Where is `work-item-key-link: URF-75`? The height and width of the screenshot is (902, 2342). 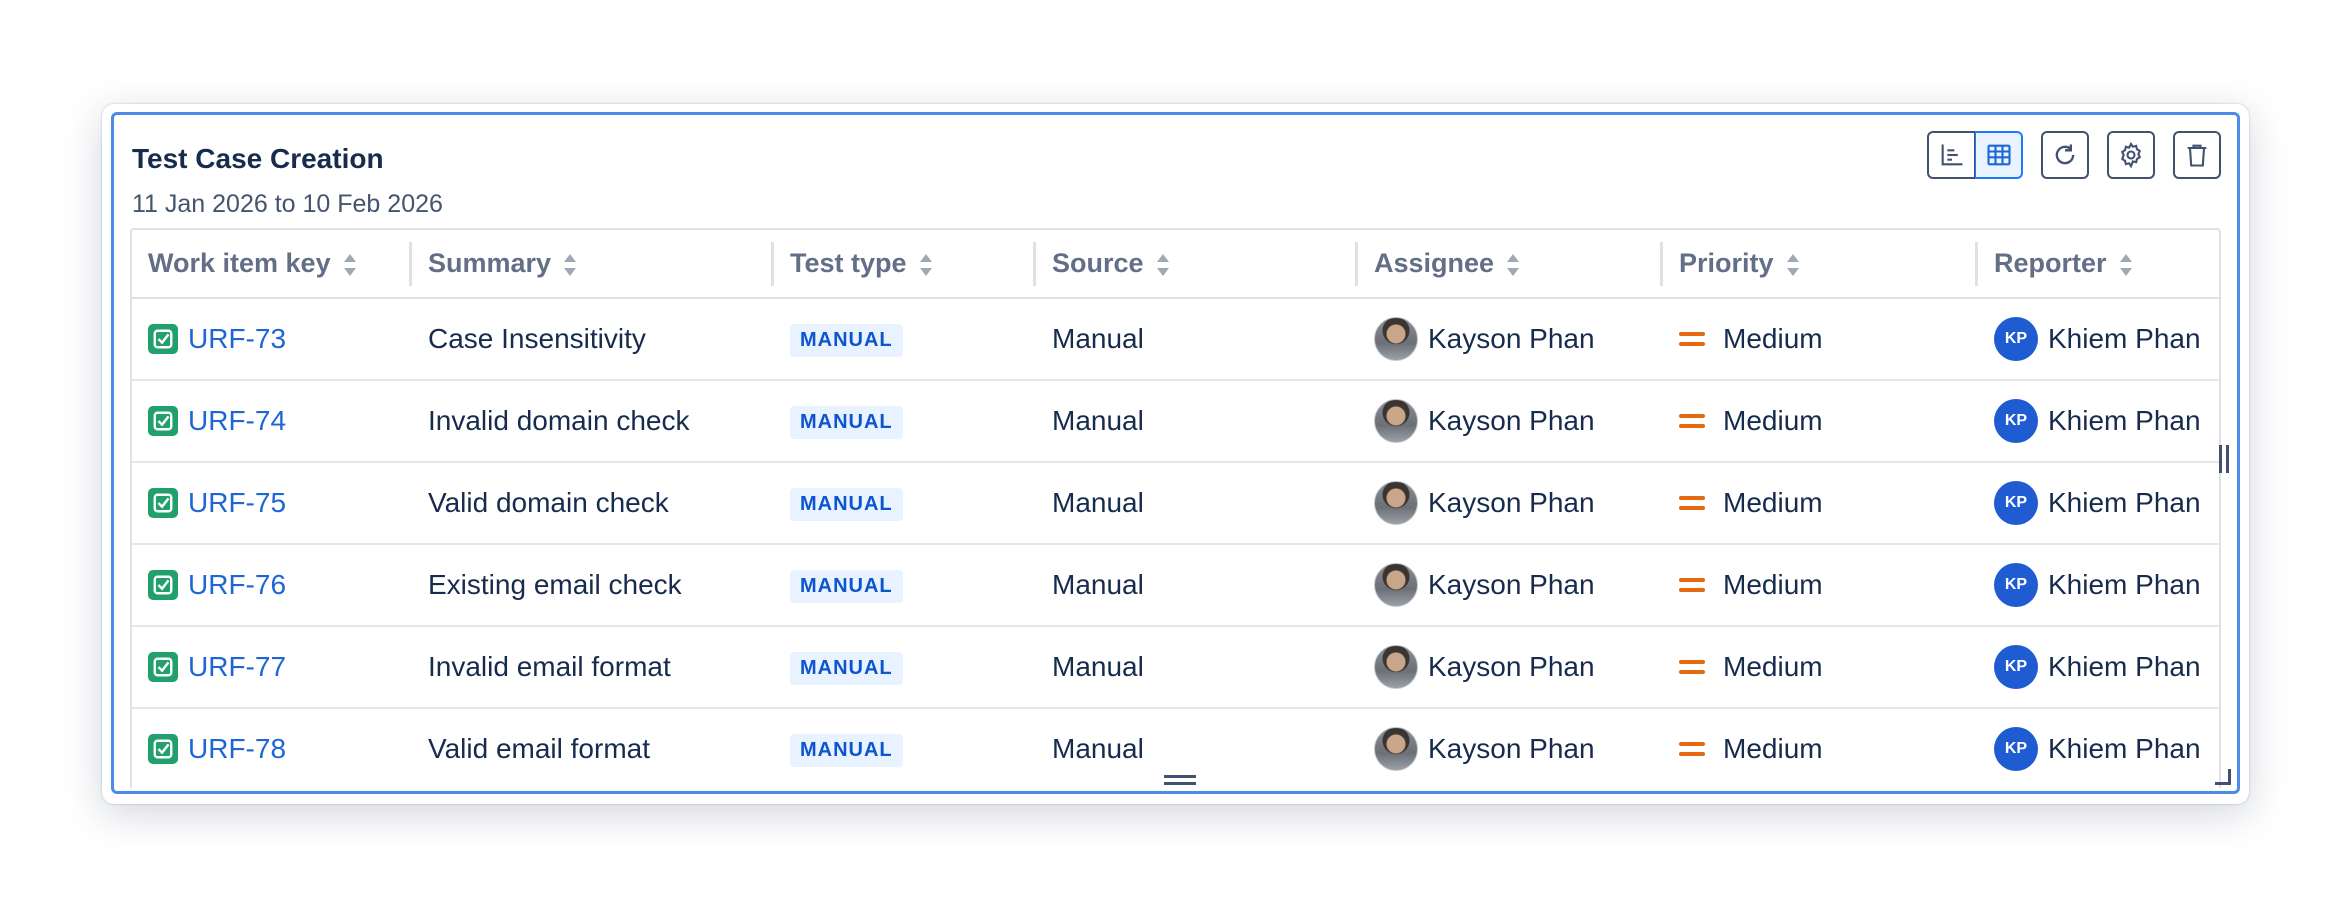
work-item-key-link: URF-75 is located at coordinates (237, 503).